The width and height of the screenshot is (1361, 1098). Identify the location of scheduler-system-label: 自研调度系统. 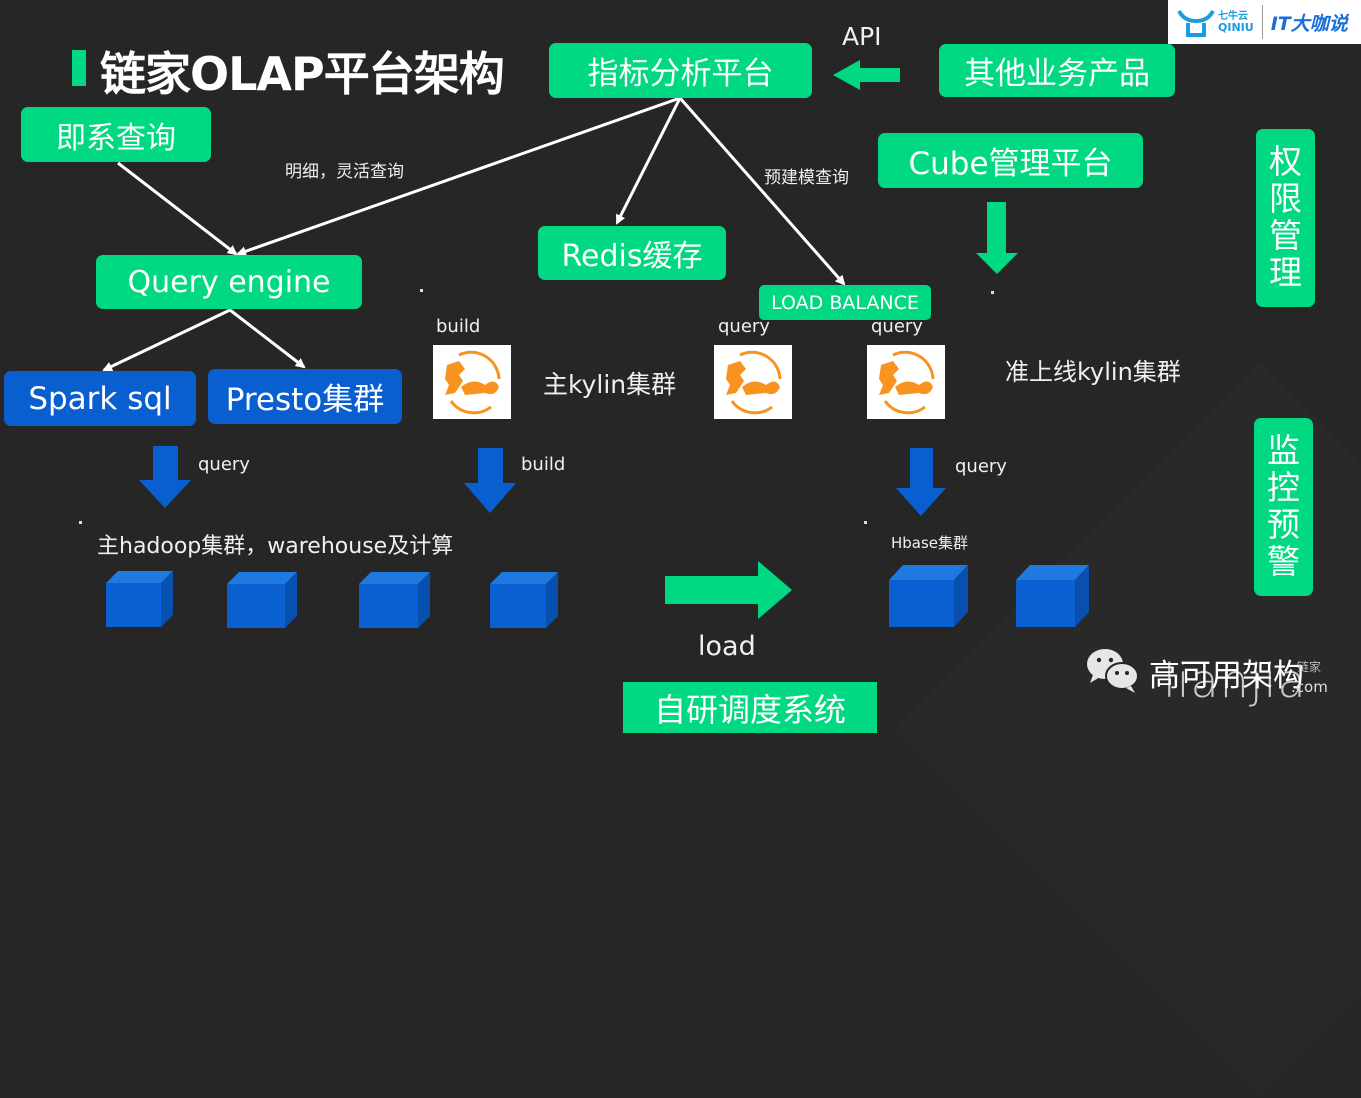
(749, 709).